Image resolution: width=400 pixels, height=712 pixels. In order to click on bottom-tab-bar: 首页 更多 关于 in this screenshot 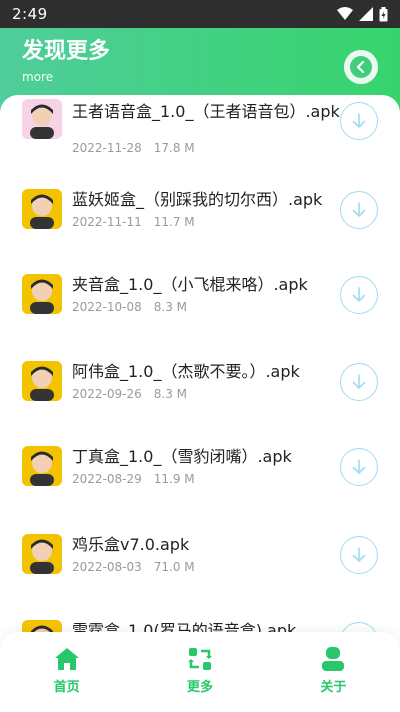, I will do `click(200, 672)`.